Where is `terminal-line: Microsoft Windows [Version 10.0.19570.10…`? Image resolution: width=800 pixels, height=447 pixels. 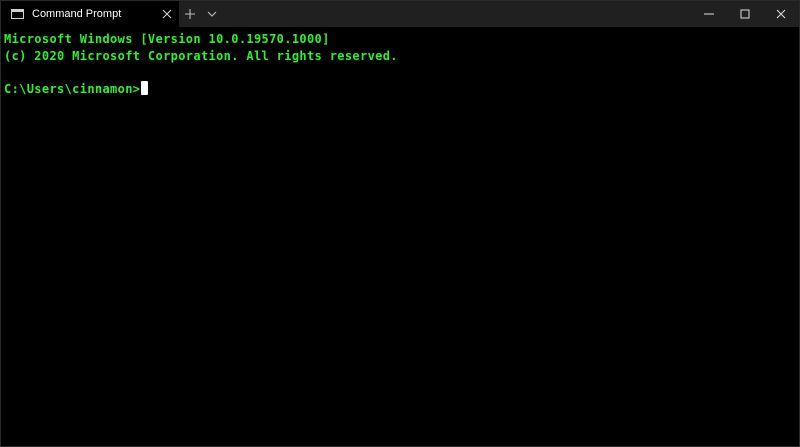 terminal-line: Microsoft Windows [Version 10.0.19570.10… is located at coordinates (167, 39).